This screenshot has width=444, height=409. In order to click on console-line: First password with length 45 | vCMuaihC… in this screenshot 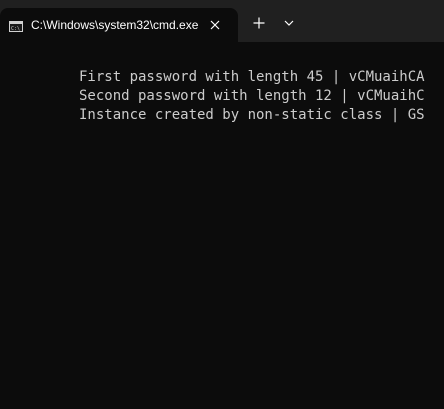, I will do `click(252, 77)`.